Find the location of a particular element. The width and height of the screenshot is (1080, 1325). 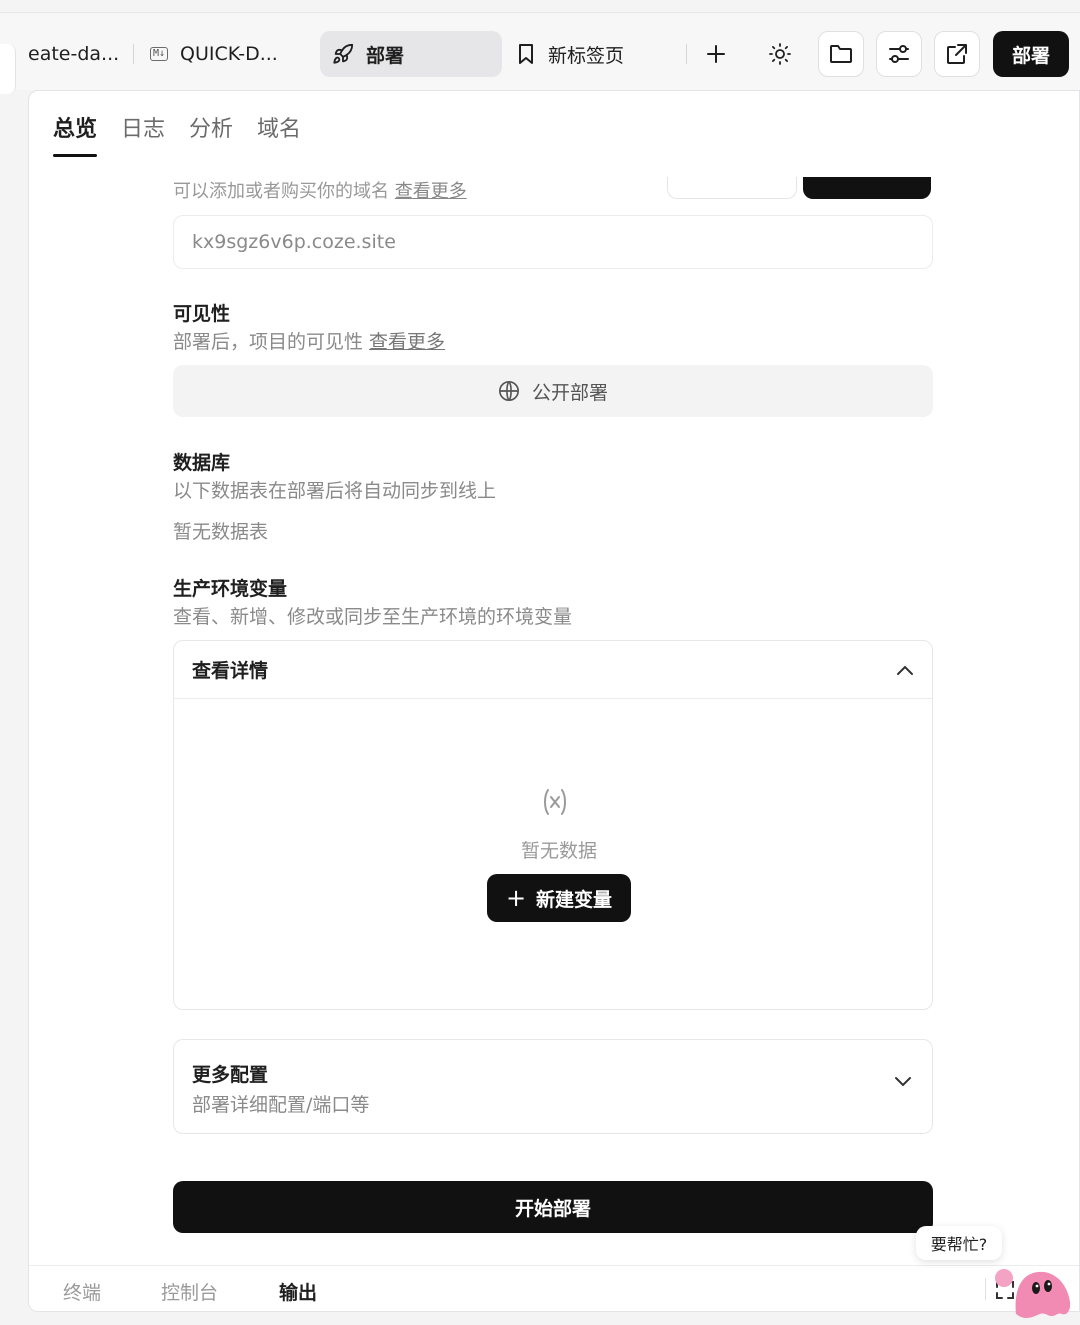

chevron-down-icon is located at coordinates (903, 1082).